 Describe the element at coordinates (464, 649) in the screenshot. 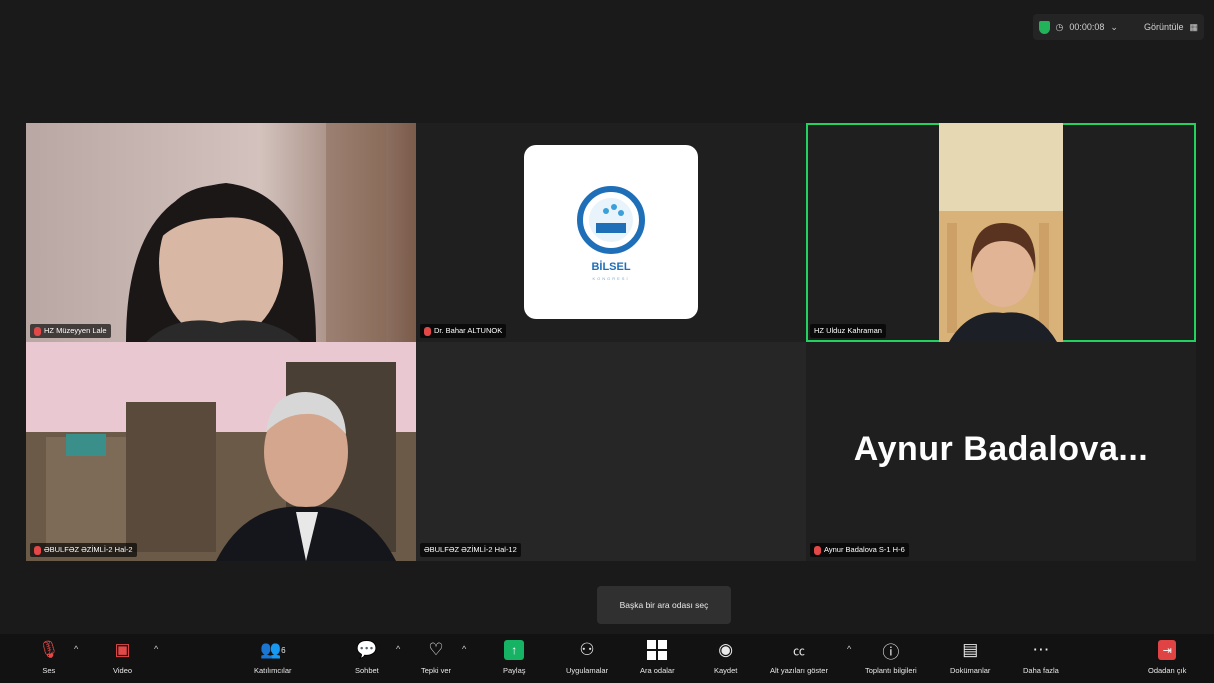

I see `react-options-caret: ^` at that location.